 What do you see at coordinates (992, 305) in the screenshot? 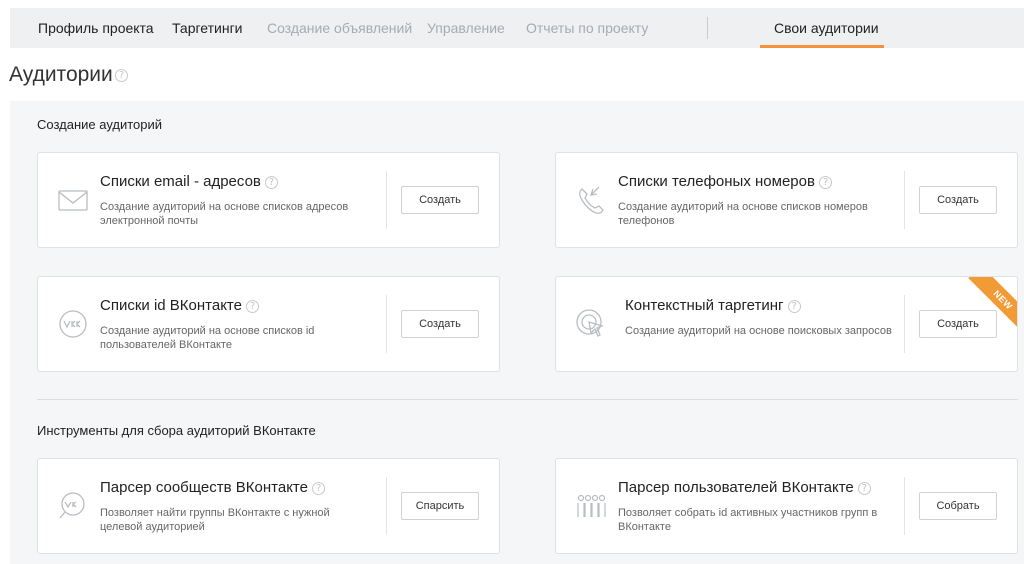
I see `new-badge-label: NEW` at bounding box center [992, 305].